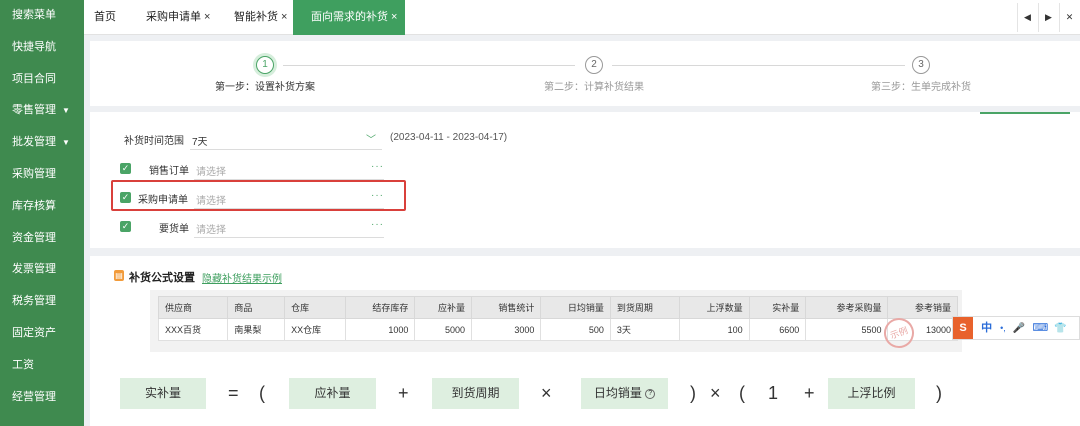  I want to click on col-header: 参考采购量, so click(847, 307).